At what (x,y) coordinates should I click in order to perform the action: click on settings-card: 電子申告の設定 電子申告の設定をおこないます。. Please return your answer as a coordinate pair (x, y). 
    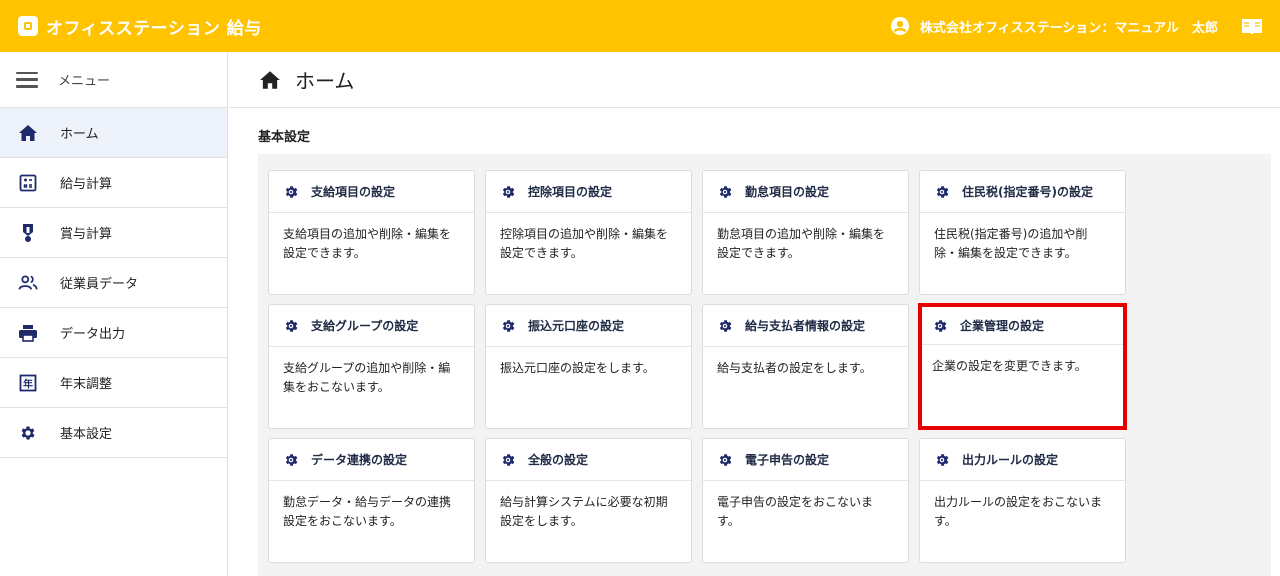
    Looking at the image, I should click on (805, 500).